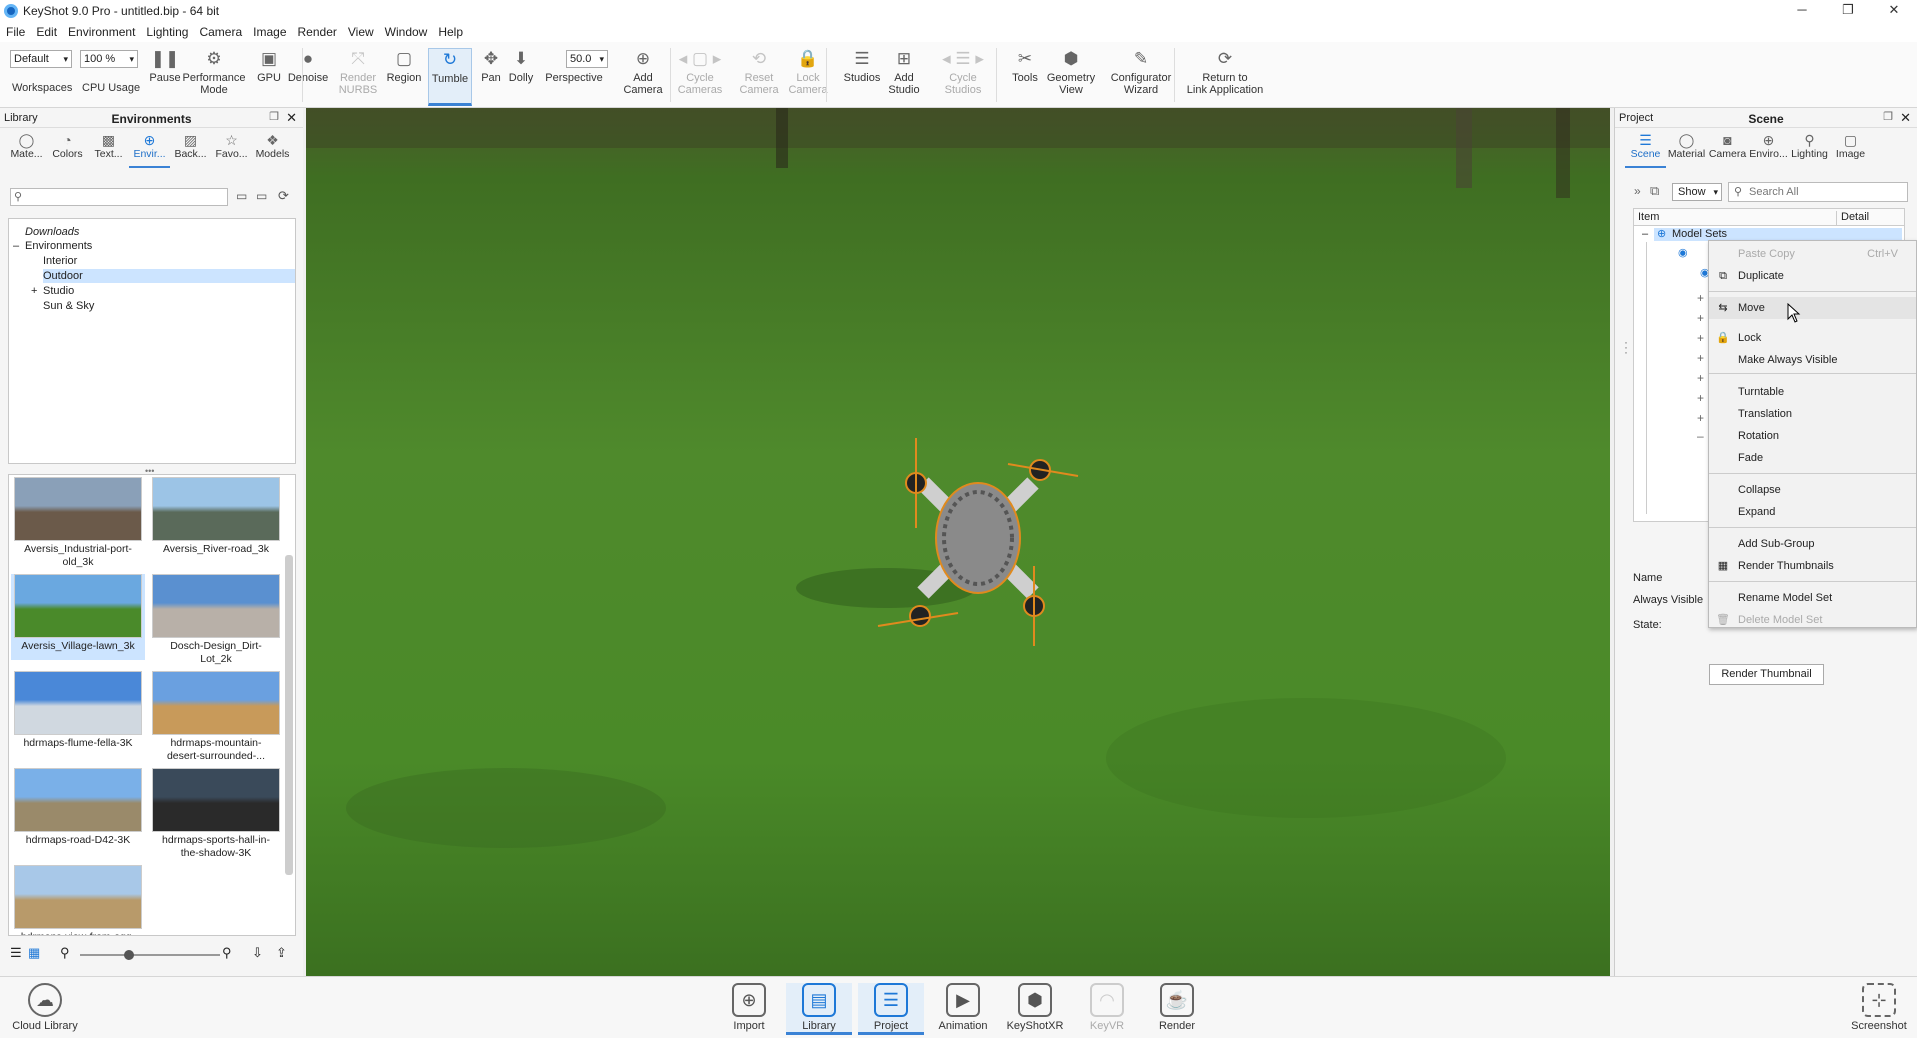 The width and height of the screenshot is (1917, 1038). I want to click on geometry-view-button: ⬢ Geometry View, so click(1071, 77).